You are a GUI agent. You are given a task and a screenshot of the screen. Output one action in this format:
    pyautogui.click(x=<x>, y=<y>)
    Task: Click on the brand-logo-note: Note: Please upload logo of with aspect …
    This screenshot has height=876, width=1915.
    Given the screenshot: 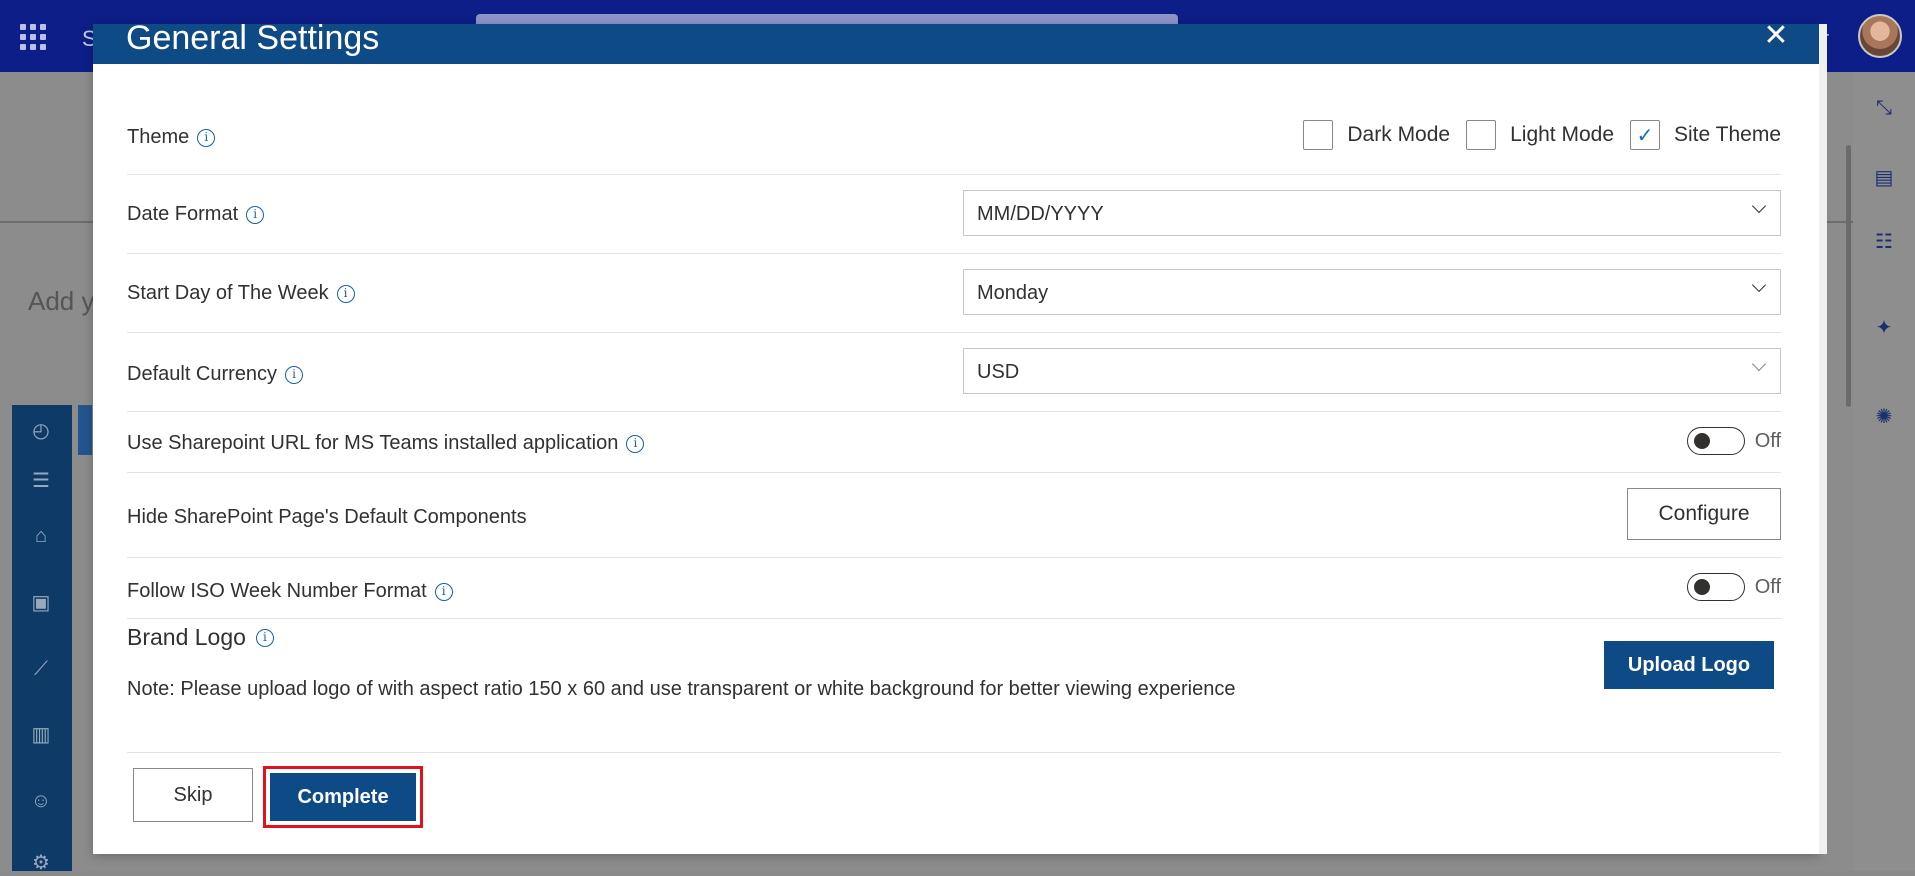 What is the action you would take?
    pyautogui.click(x=681, y=689)
    